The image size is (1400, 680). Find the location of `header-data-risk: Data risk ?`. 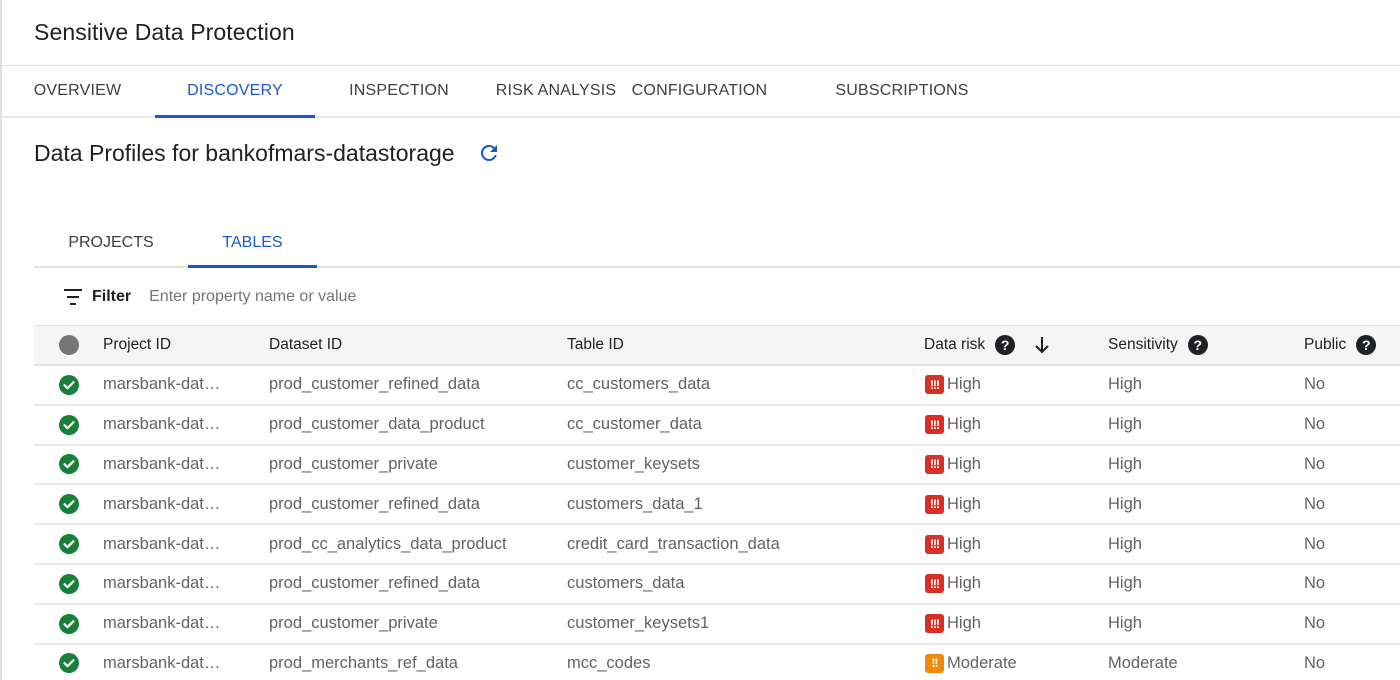

header-data-risk: Data risk ? is located at coordinates (1016, 345).